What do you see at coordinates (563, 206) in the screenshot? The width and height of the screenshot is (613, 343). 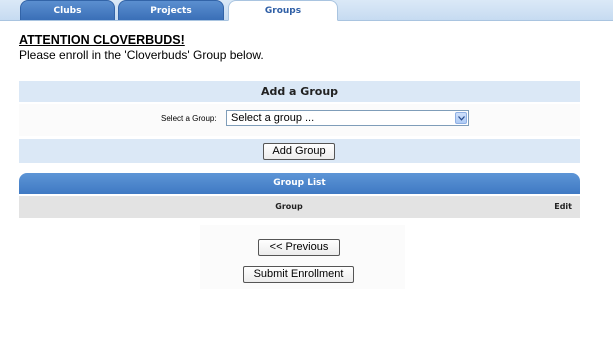 I see `column-header-edit: Edit` at bounding box center [563, 206].